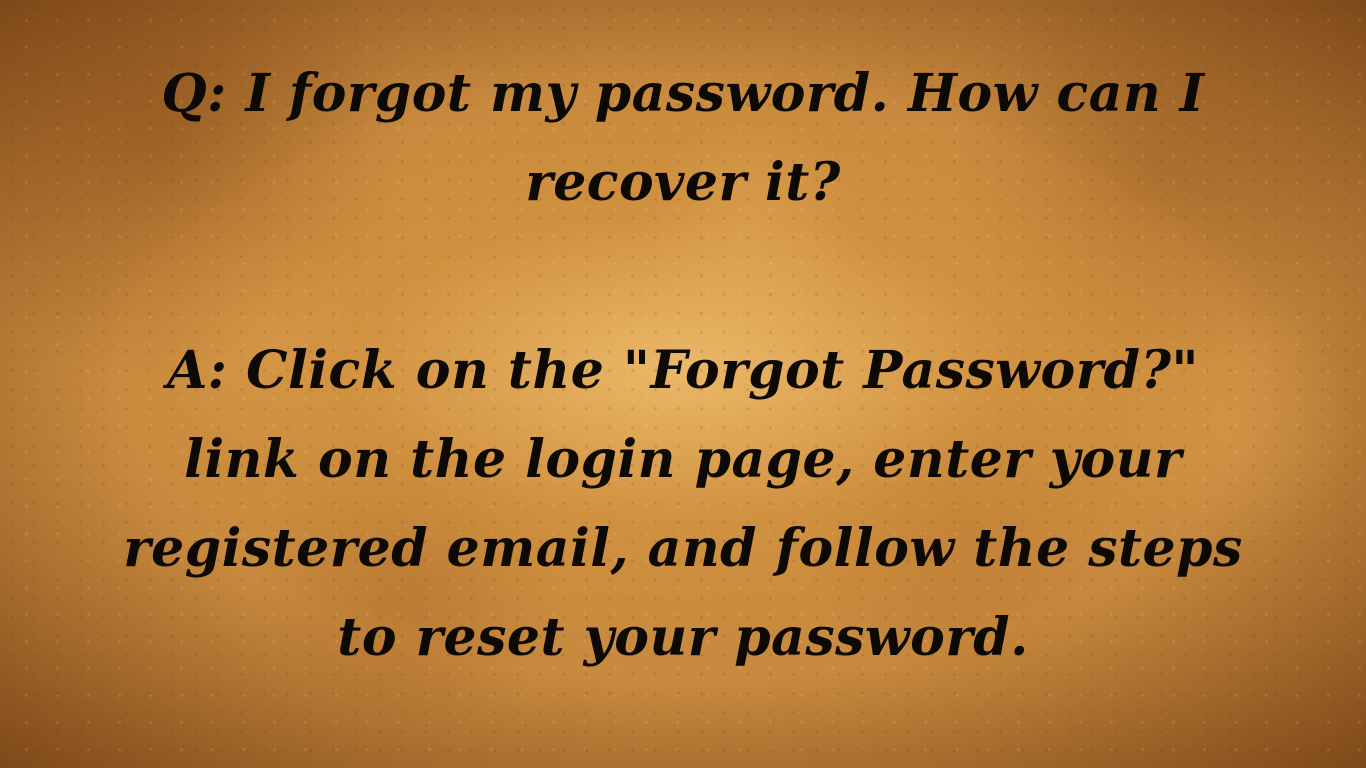 Image resolution: width=1366 pixels, height=768 pixels. What do you see at coordinates (683, 182) in the screenshot?
I see `question-line-2: recover it?` at bounding box center [683, 182].